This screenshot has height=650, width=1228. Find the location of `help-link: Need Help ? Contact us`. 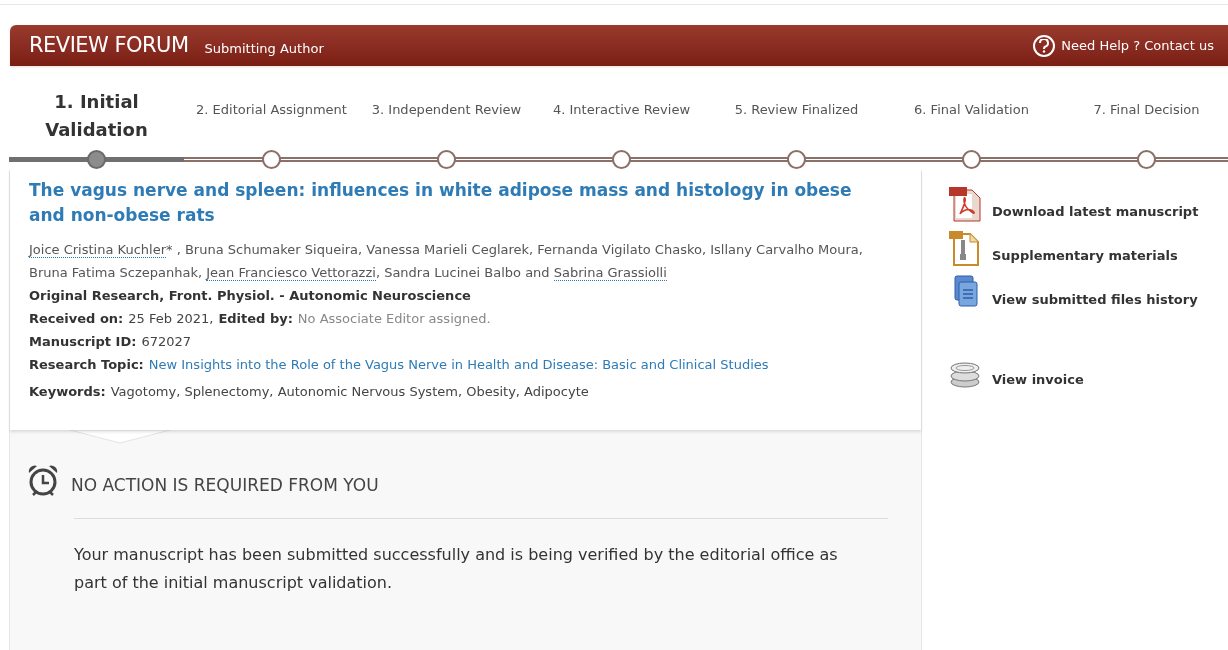

help-link: Need Help ? Contact us is located at coordinates (1137, 45).